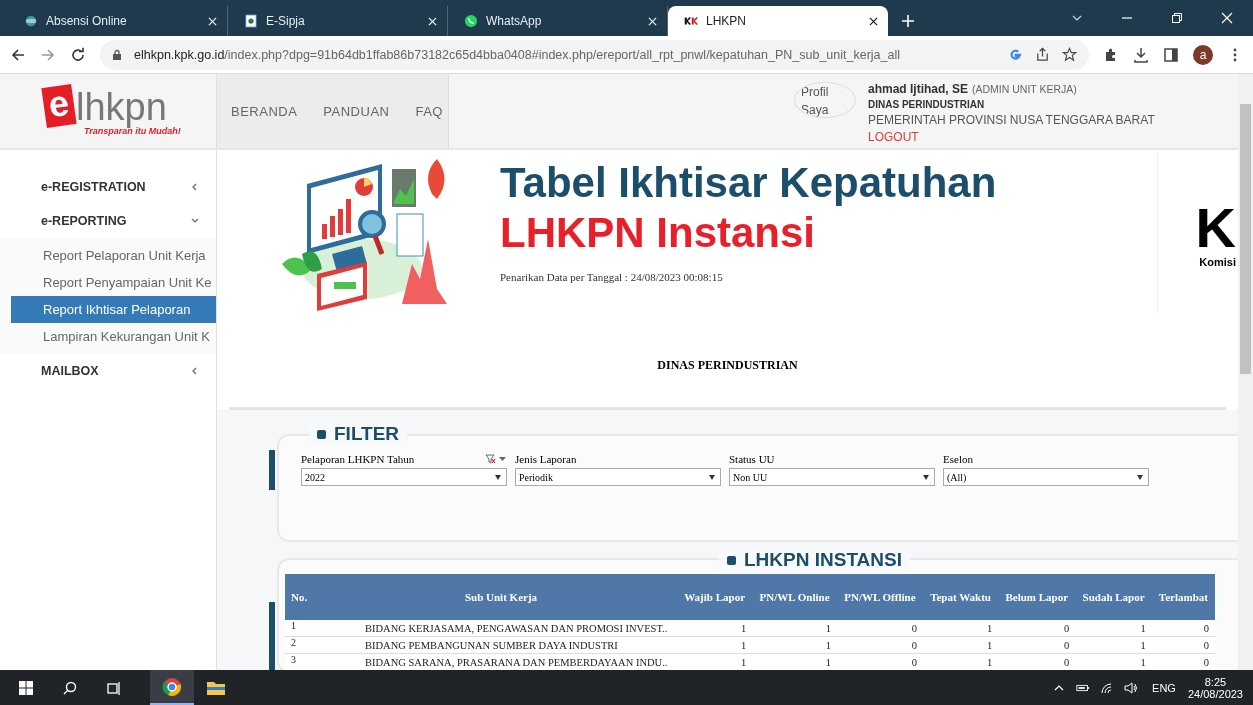 The width and height of the screenshot is (1253, 705). I want to click on report-subtitle: LHKPN Instansi, so click(658, 233).